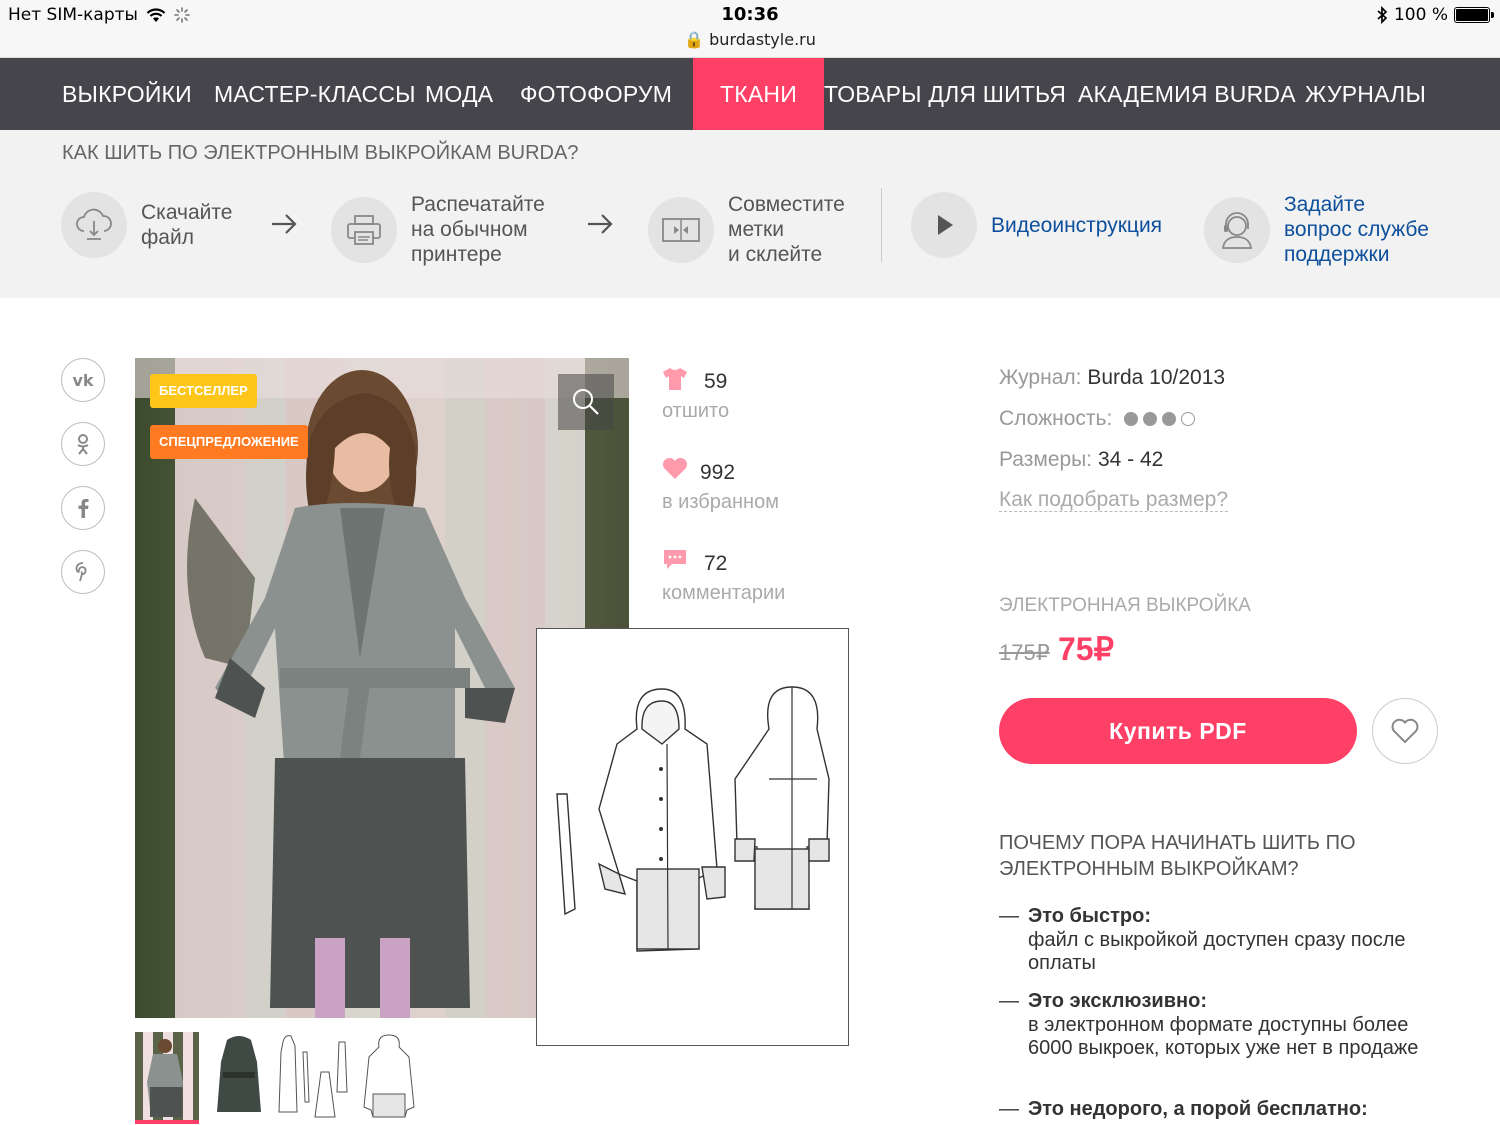 The image size is (1500, 1125). What do you see at coordinates (675, 559) in the screenshot?
I see `comment-icon` at bounding box center [675, 559].